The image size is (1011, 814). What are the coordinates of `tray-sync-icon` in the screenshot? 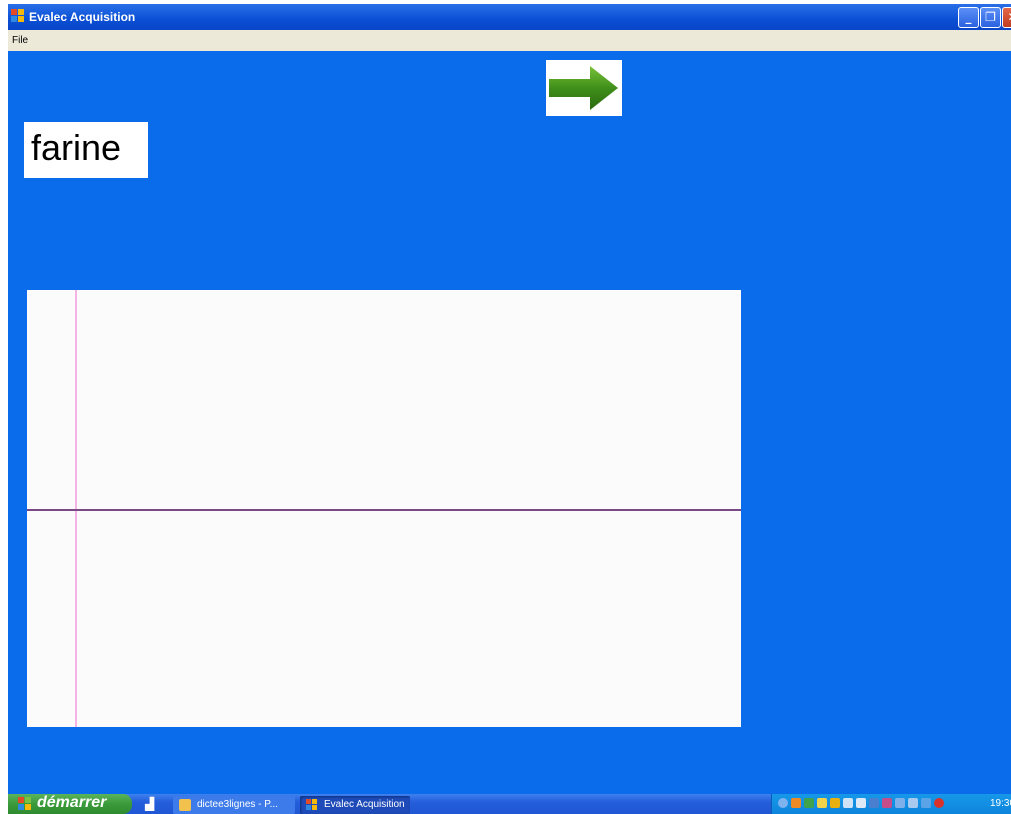 It's located at (926, 803).